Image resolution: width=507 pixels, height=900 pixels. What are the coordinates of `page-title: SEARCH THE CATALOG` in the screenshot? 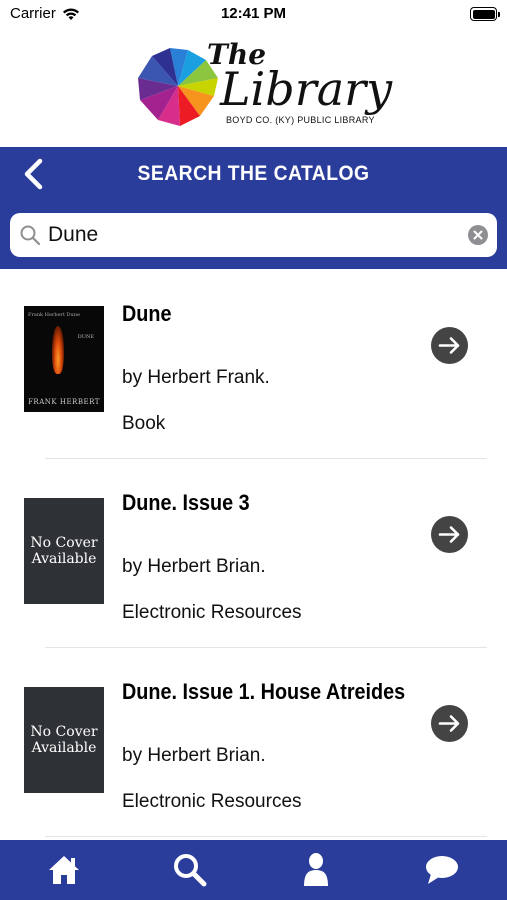 It's located at (253, 173).